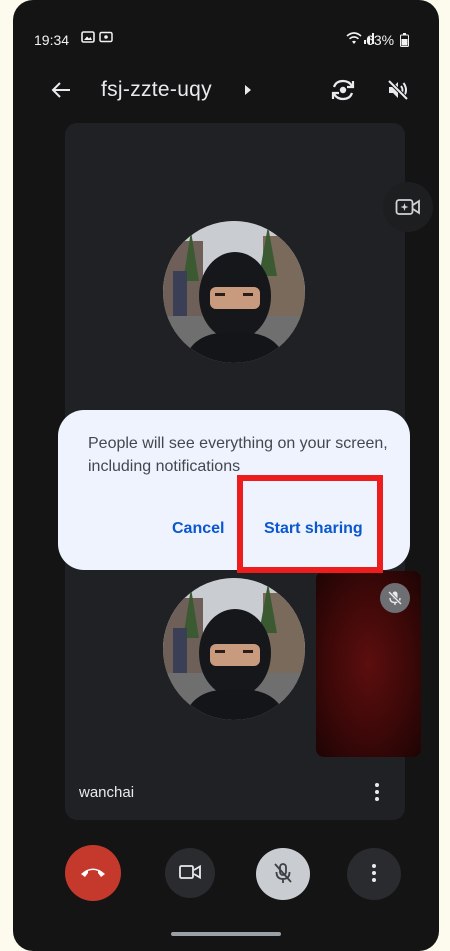 This screenshot has width=450, height=951. I want to click on camera-button, so click(190, 873).